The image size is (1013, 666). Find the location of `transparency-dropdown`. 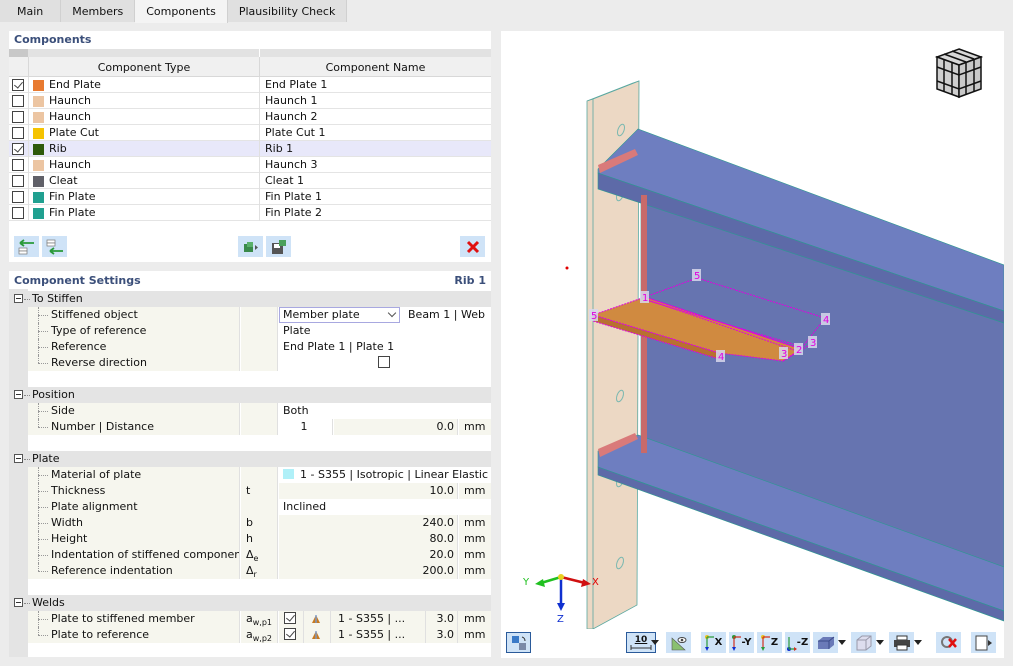

transparency-dropdown is located at coordinates (880, 642).